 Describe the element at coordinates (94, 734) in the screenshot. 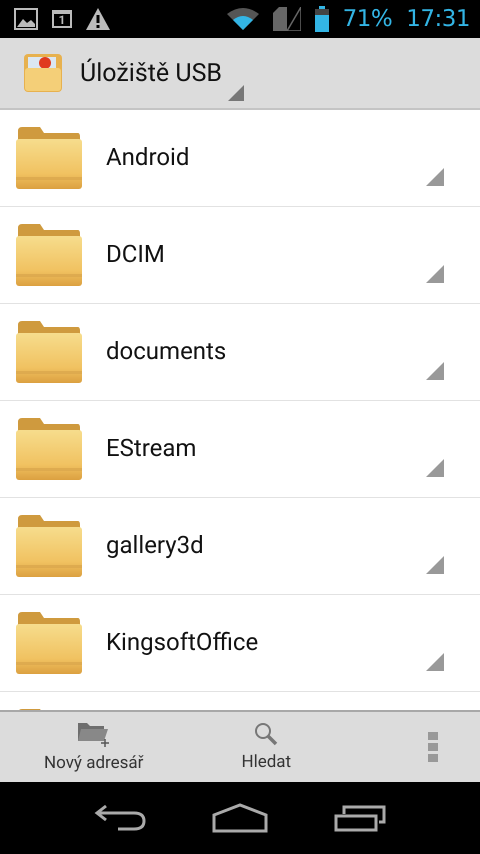

I see `new-folder-icon` at that location.